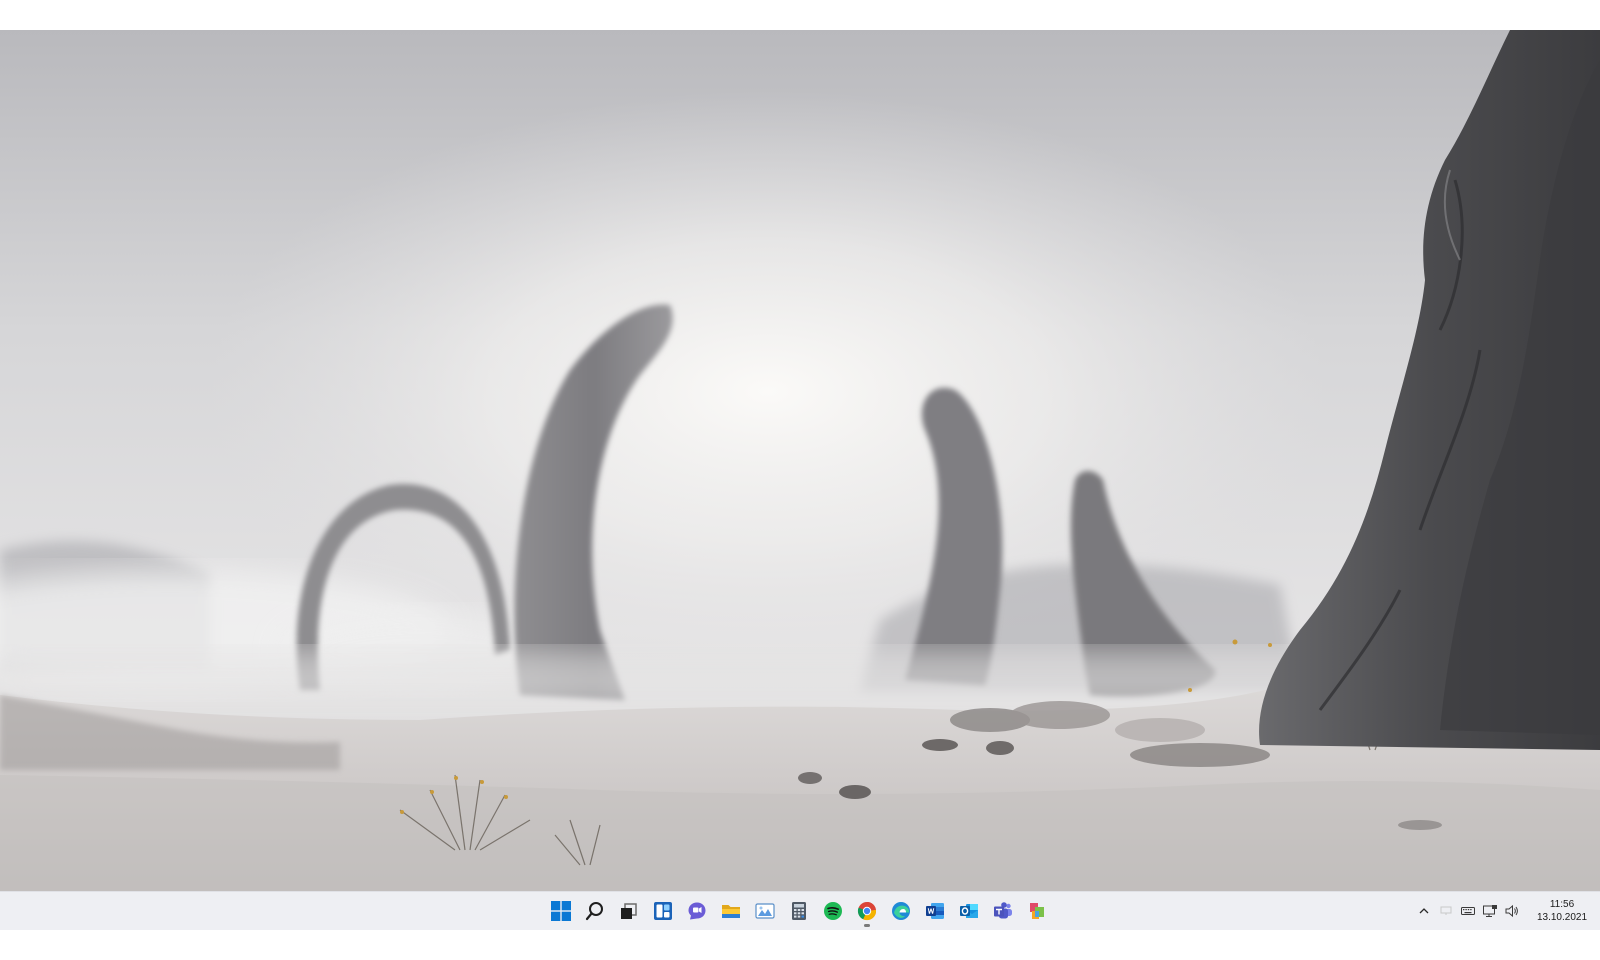 The image size is (1600, 960). I want to click on taskbar-pinned-apps, so click(799, 911).